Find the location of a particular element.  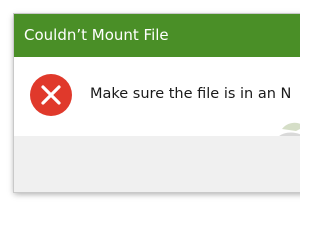

error-x-icon is located at coordinates (51, 95).